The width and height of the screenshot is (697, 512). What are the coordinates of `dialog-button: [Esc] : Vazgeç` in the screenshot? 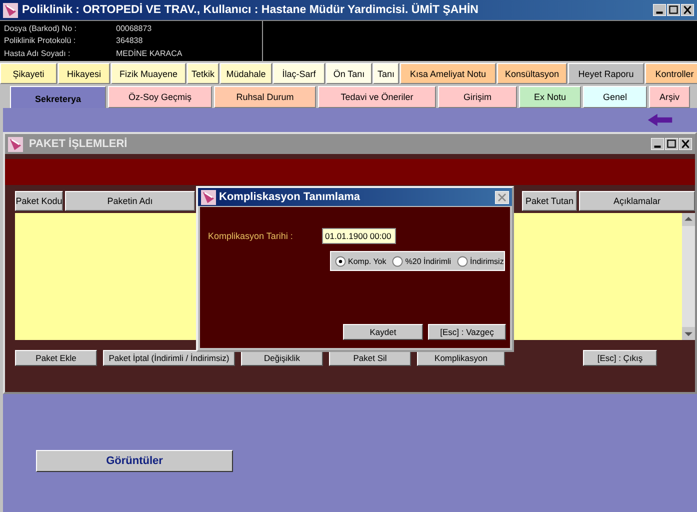 It's located at (467, 332).